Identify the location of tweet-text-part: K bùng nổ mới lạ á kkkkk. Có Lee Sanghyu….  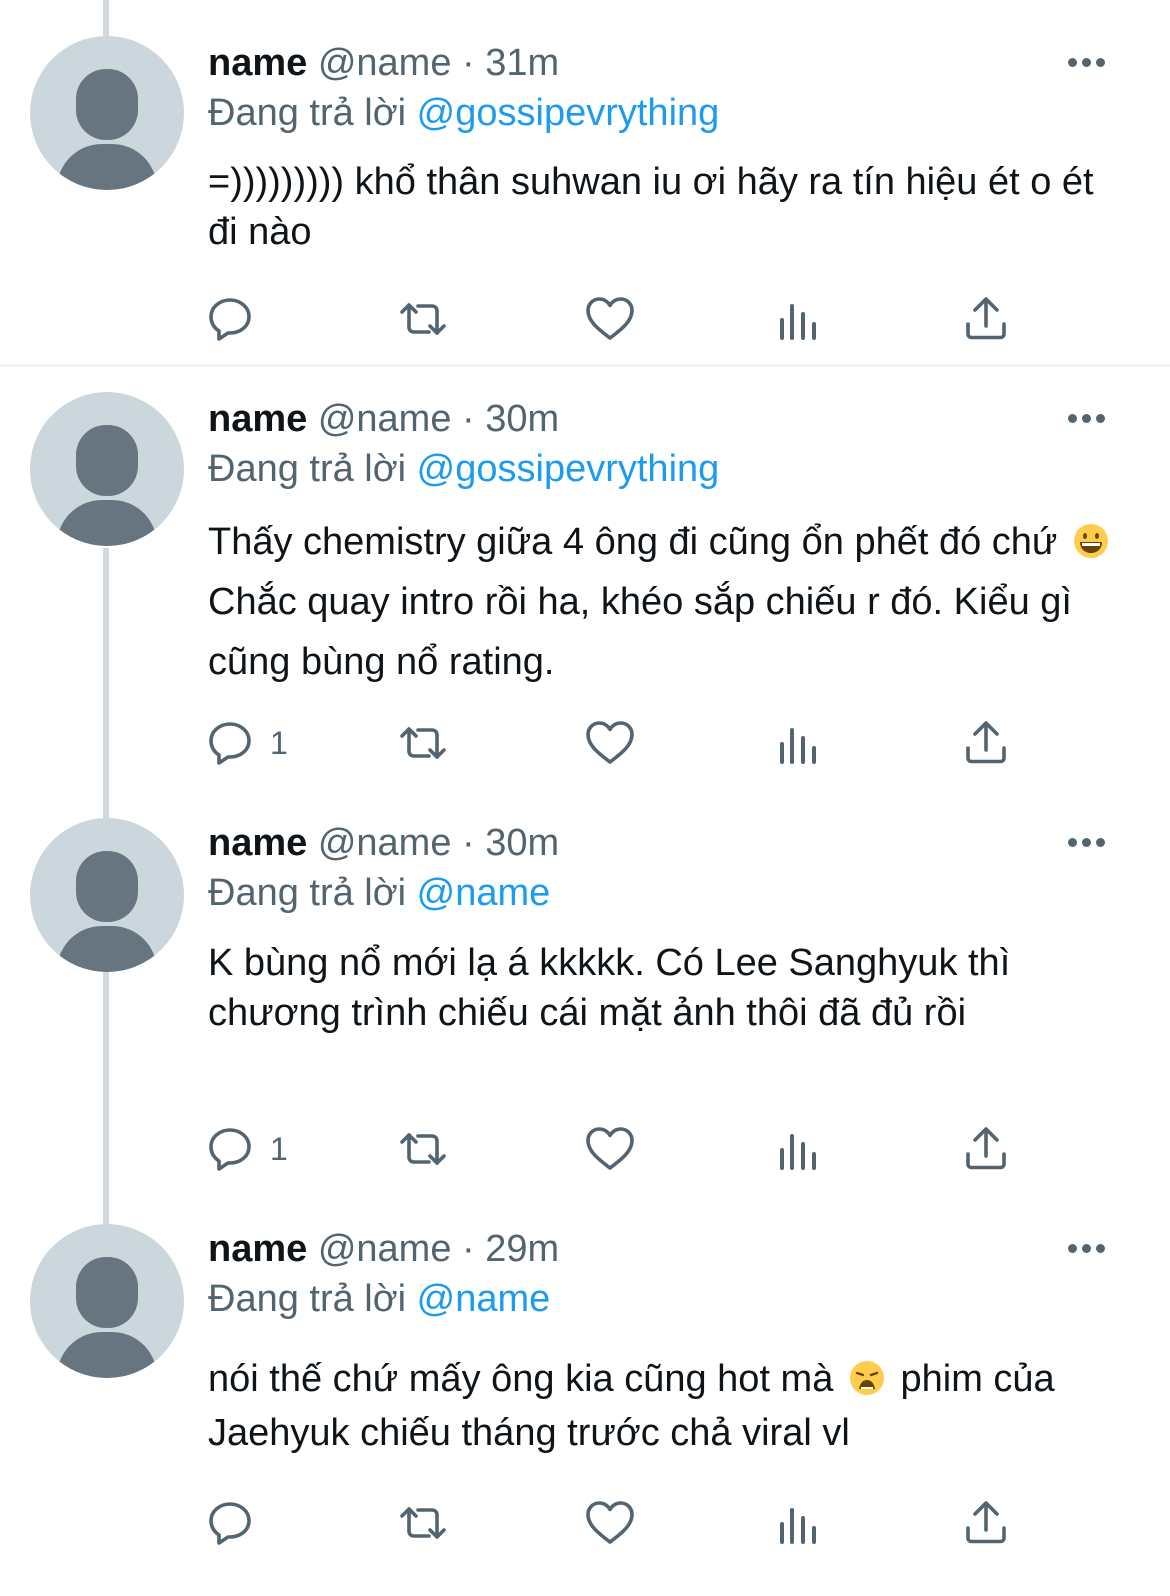
(609, 988).